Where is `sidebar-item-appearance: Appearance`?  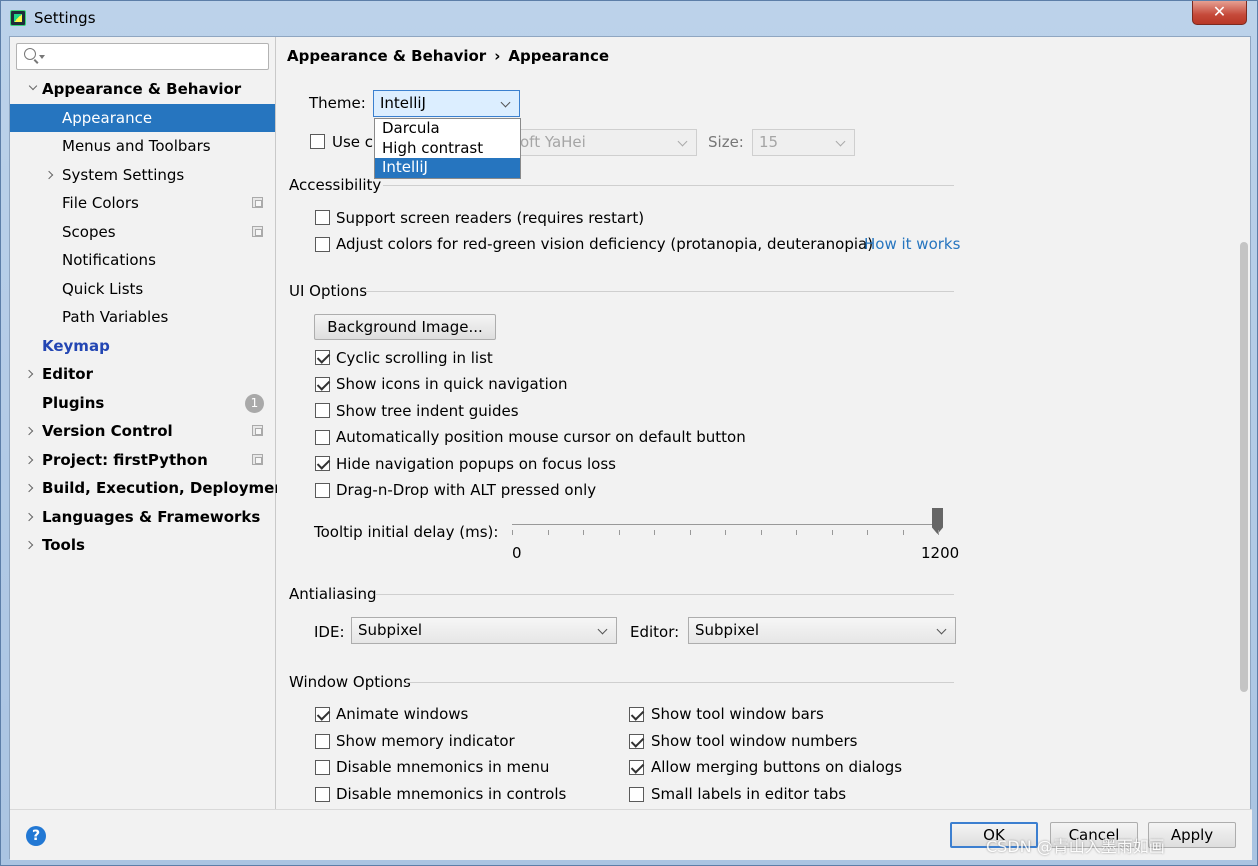 sidebar-item-appearance: Appearance is located at coordinates (142, 118).